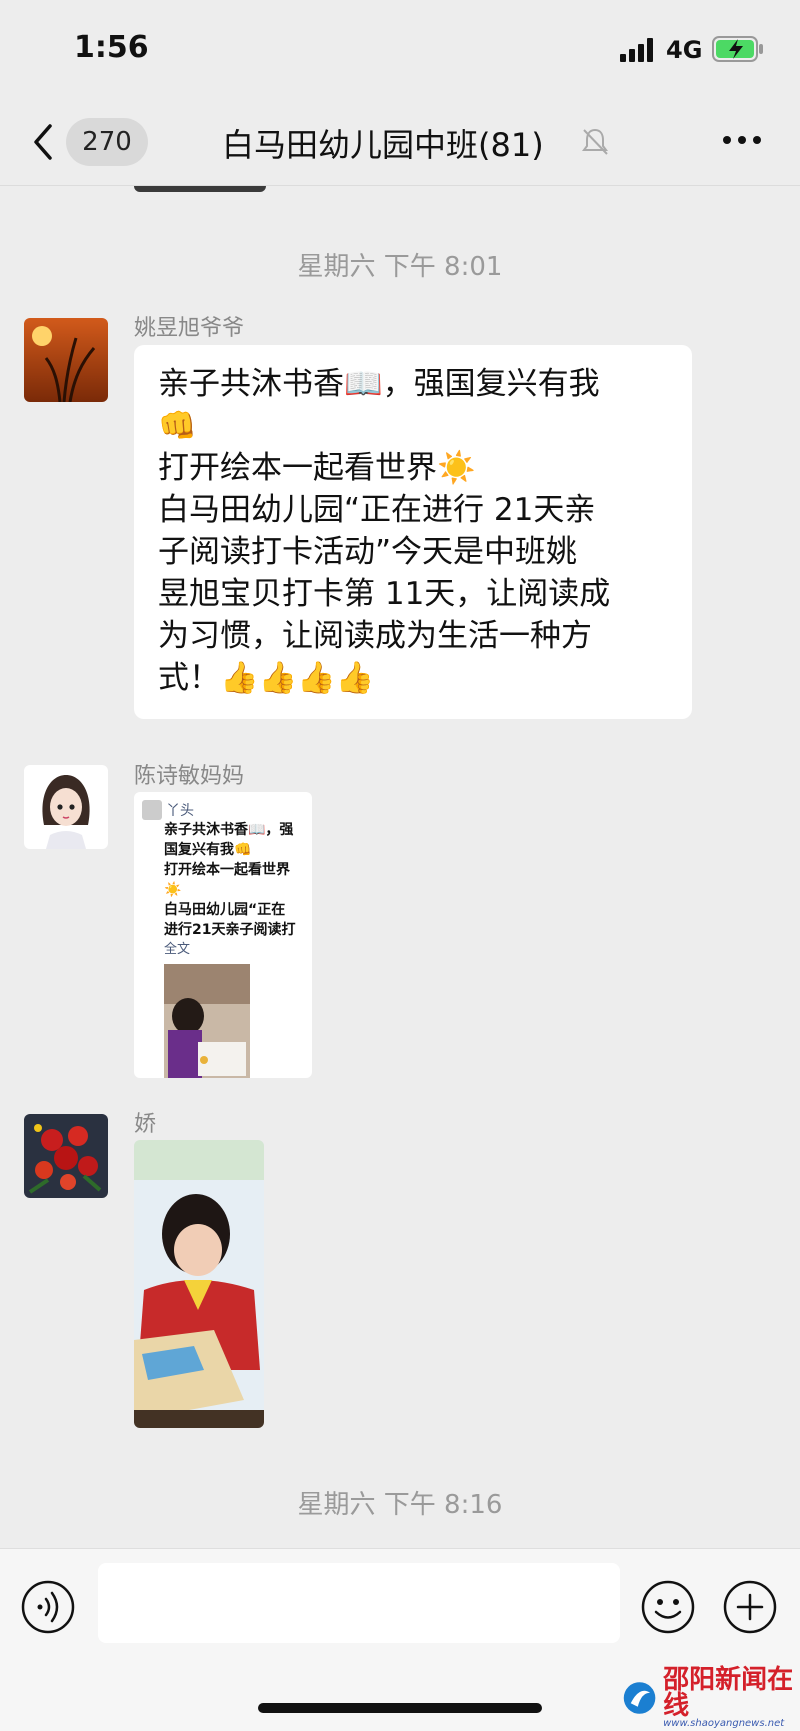 This screenshot has height=1731, width=800. What do you see at coordinates (684, 50) in the screenshot?
I see `network-type: 4G` at bounding box center [684, 50].